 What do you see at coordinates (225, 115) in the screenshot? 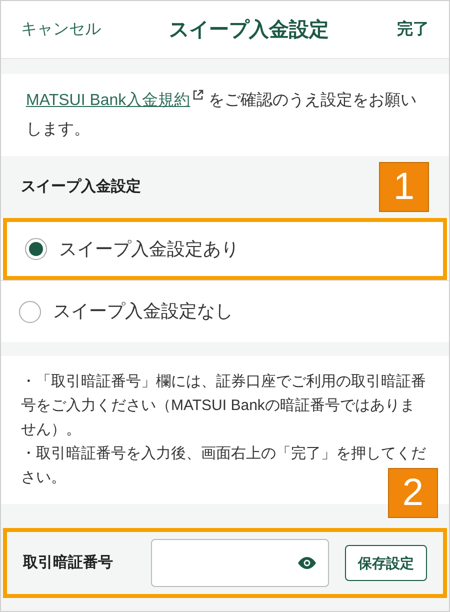
I see `intro-text: MATSUI Bank入金規約 をご確認のうえ設定をお願いします。` at bounding box center [225, 115].